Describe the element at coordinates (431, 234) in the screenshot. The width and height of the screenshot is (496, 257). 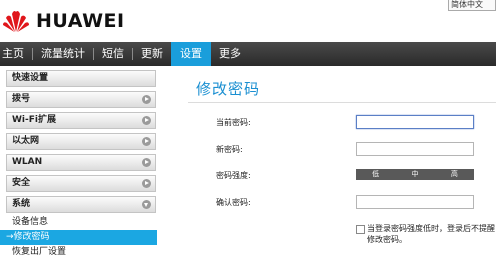
I see `no-reminder-note: 当登录密码强度低时，登录后不提醒修改密码。` at that location.